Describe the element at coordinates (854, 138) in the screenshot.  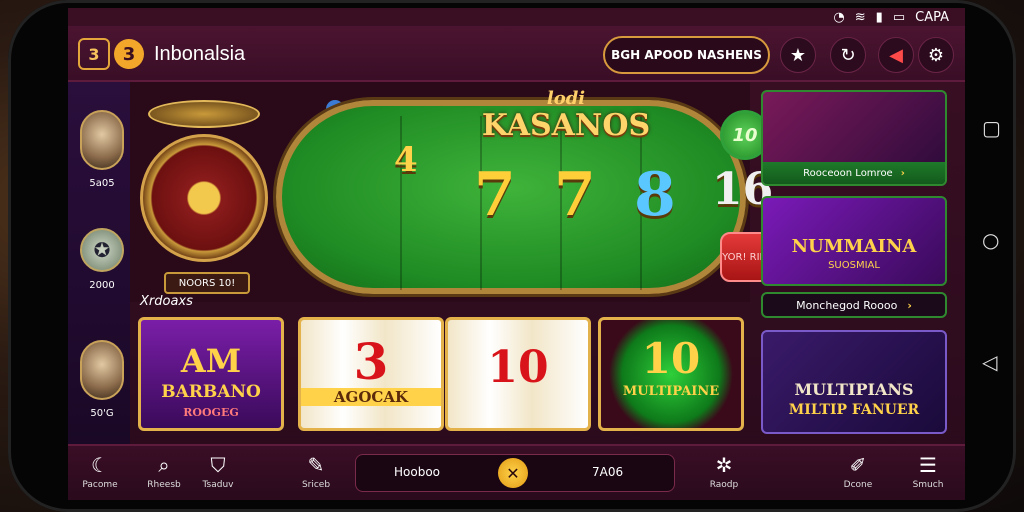
I see `promo-card-1: Rooceoon Lomroe ›` at that location.